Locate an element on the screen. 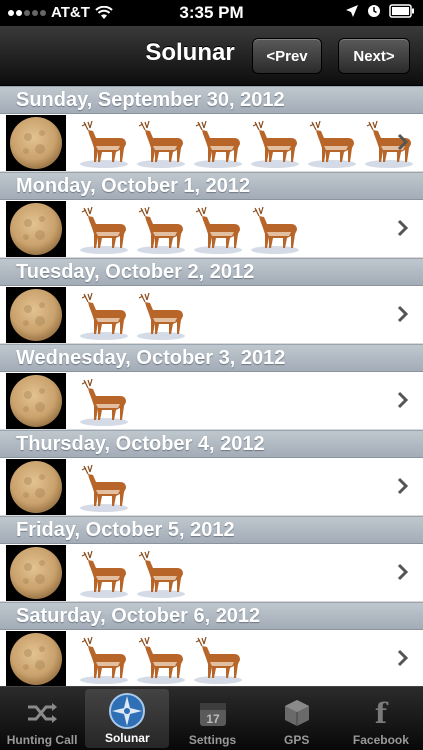  shuffle-icon is located at coordinates (42, 713).